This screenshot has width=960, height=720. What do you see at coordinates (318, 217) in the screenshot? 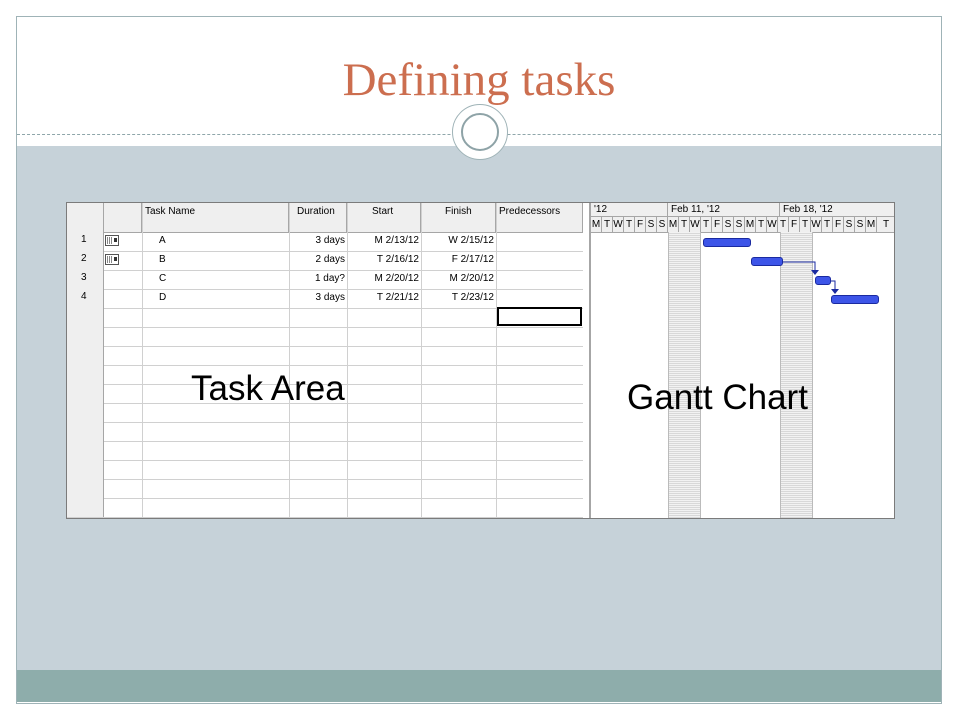
I see `duration-header: Duration` at bounding box center [318, 217].